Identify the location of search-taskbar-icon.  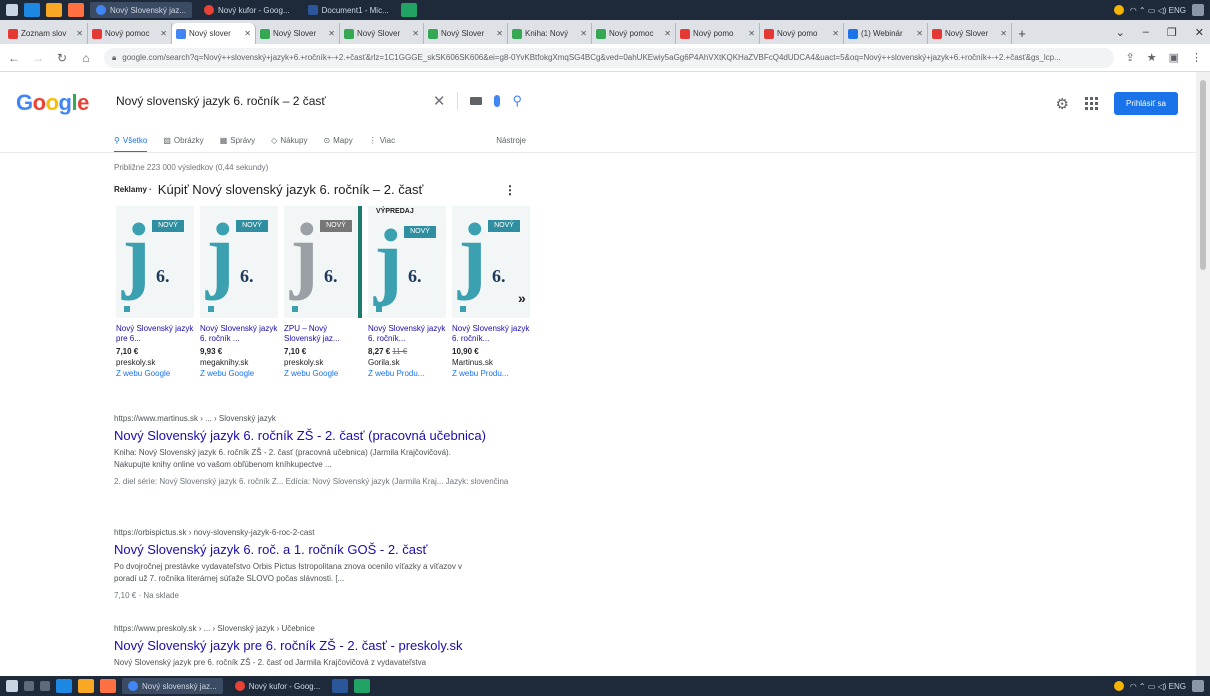
(29, 686).